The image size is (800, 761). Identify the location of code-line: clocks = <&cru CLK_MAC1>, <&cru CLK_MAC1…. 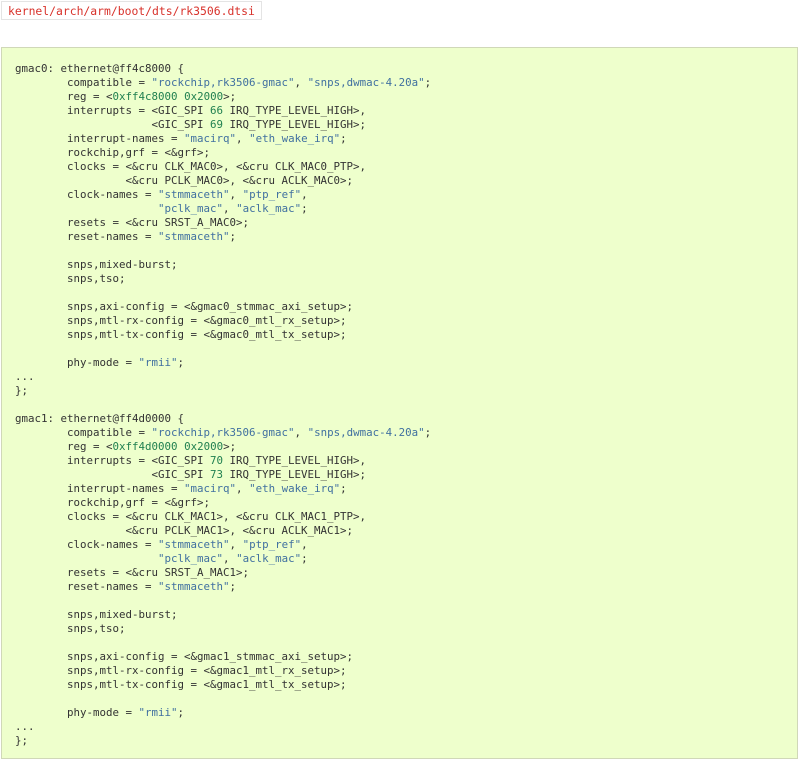
(190, 516).